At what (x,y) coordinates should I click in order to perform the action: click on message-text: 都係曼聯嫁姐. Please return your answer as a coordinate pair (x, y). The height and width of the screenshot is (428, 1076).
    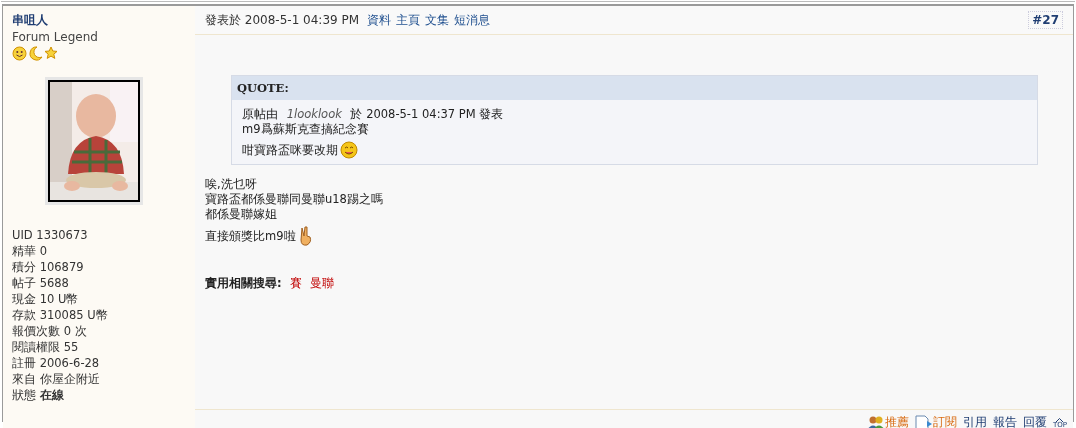
    Looking at the image, I should click on (241, 214).